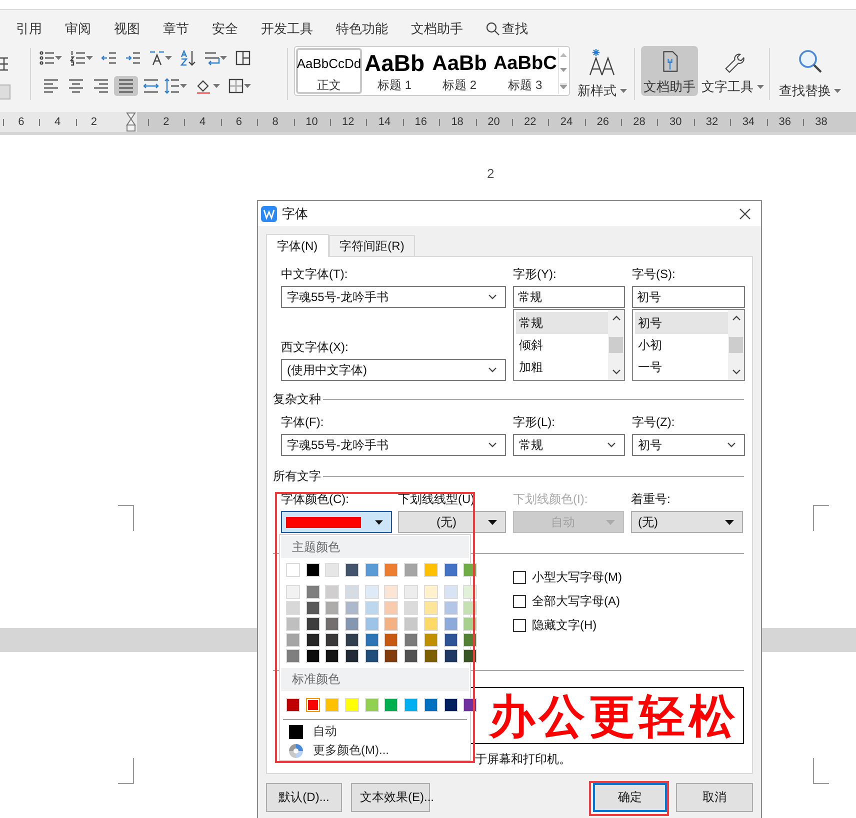  What do you see at coordinates (507, 29) in the screenshot?
I see `search-tab: 查找` at bounding box center [507, 29].